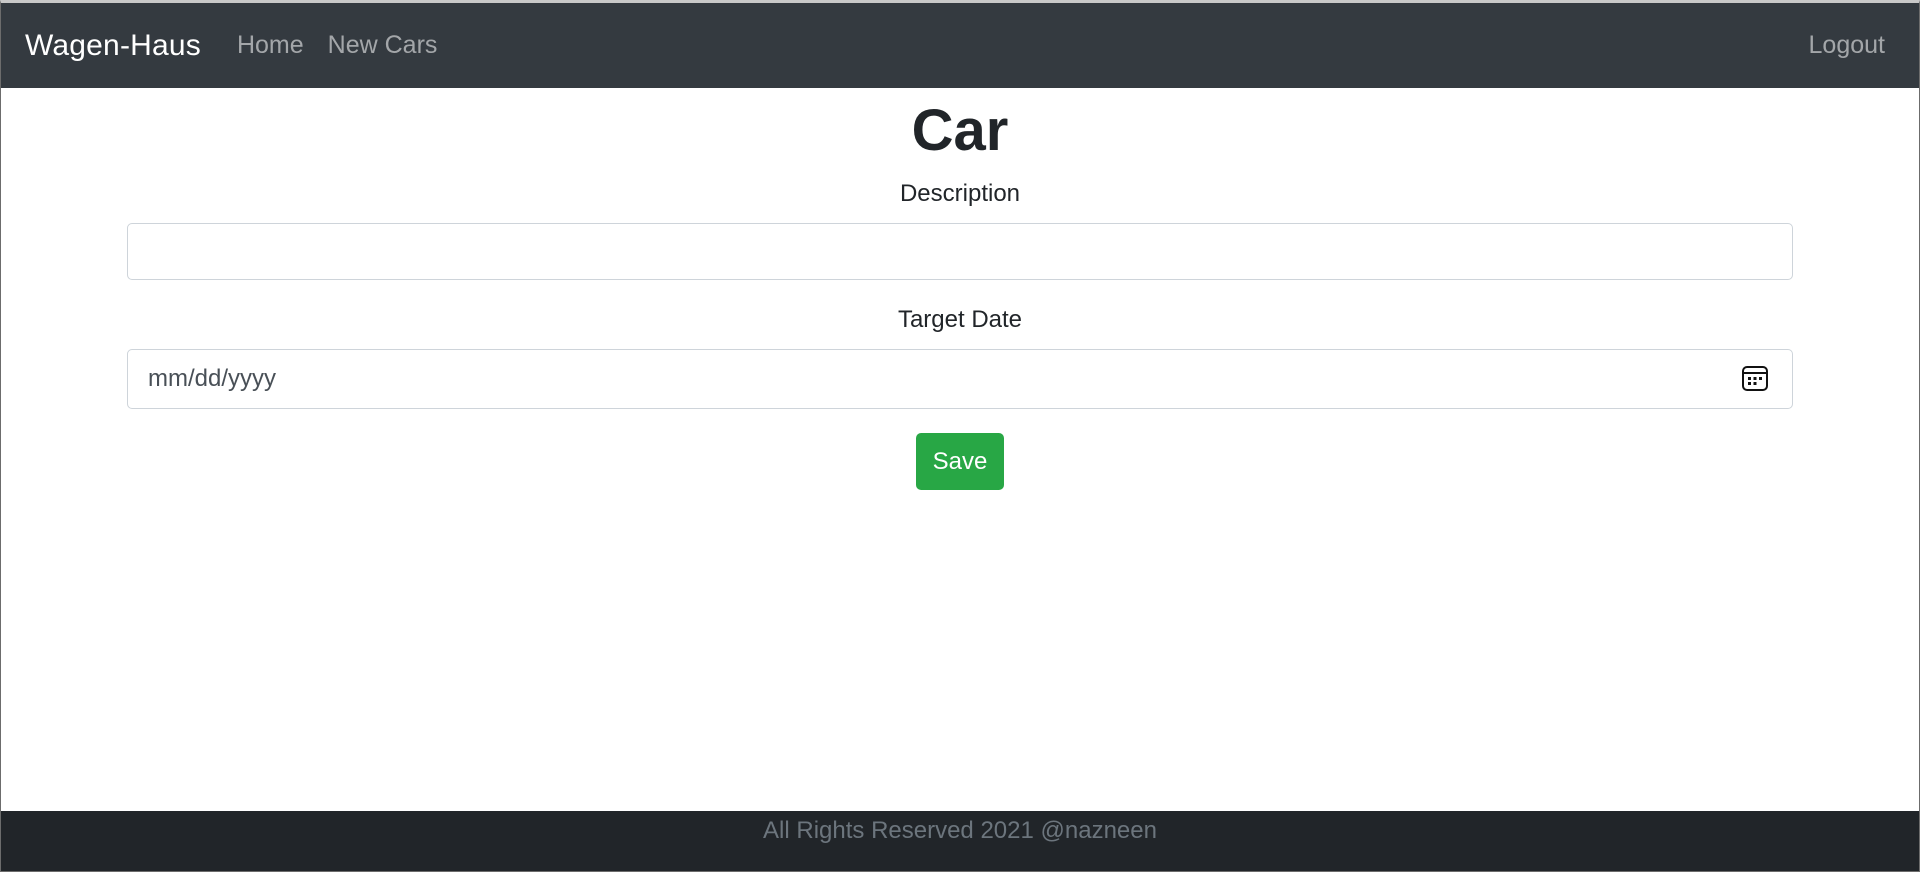 The height and width of the screenshot is (872, 1920). Describe the element at coordinates (960, 251) in the screenshot. I see `description-input` at that location.